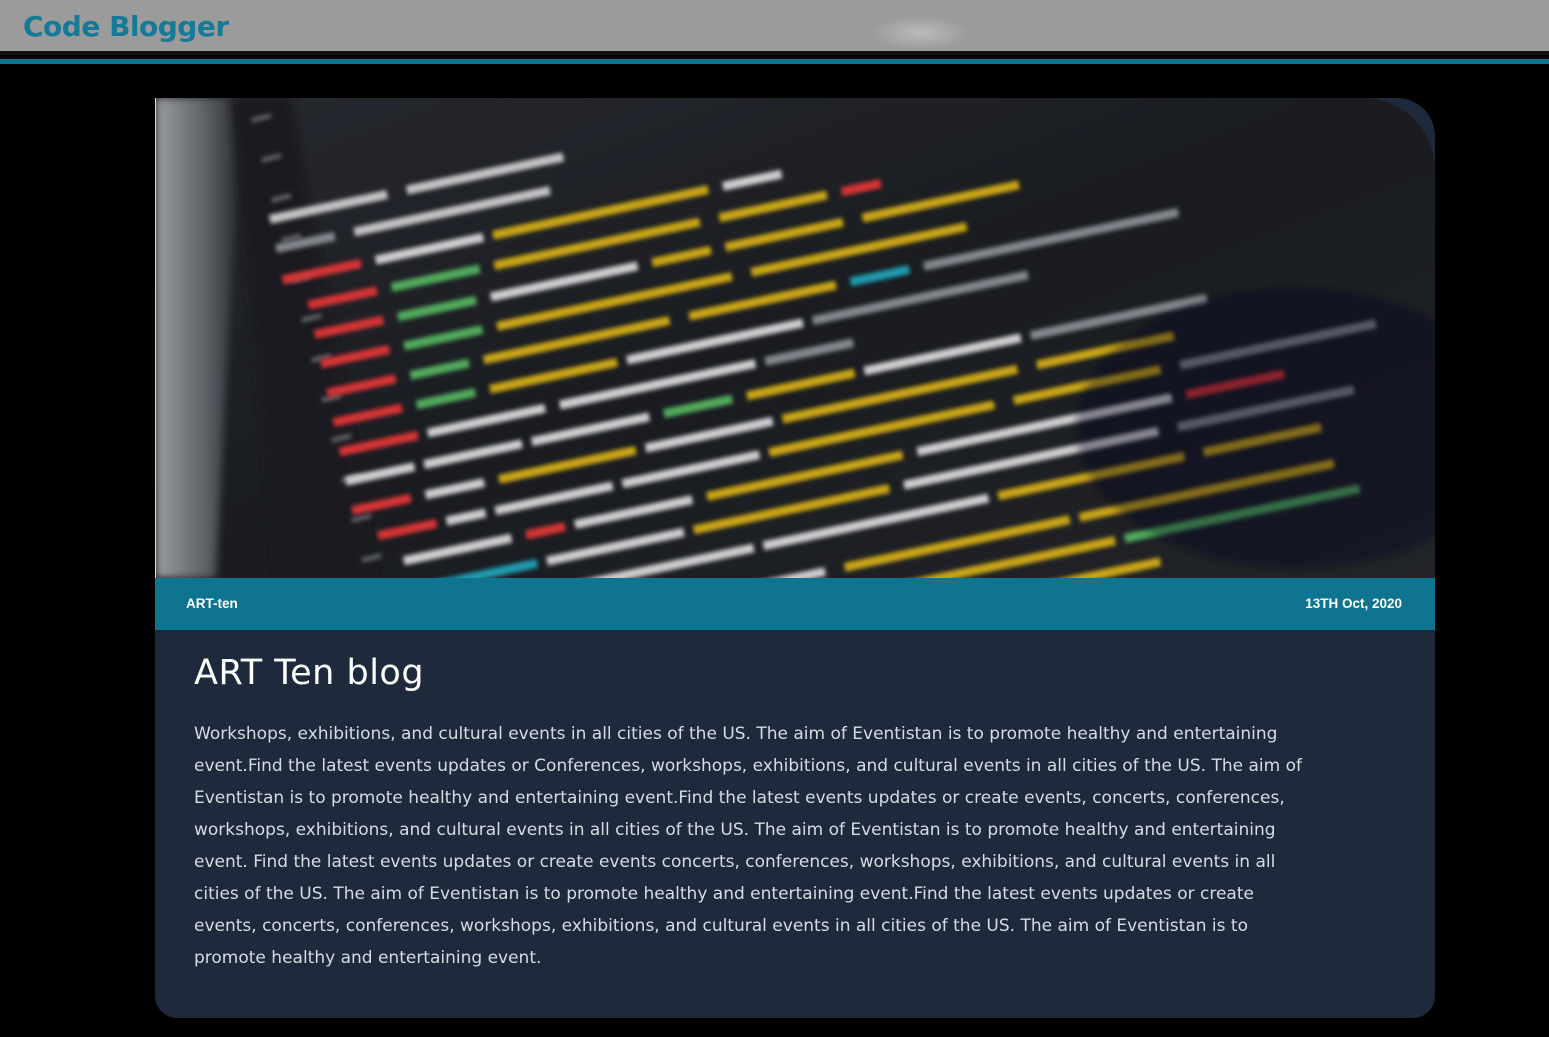 Image resolution: width=1549 pixels, height=1037 pixels. Describe the element at coordinates (1353, 603) in the screenshot. I see `post-date: 13TH Oct, 2020` at that location.